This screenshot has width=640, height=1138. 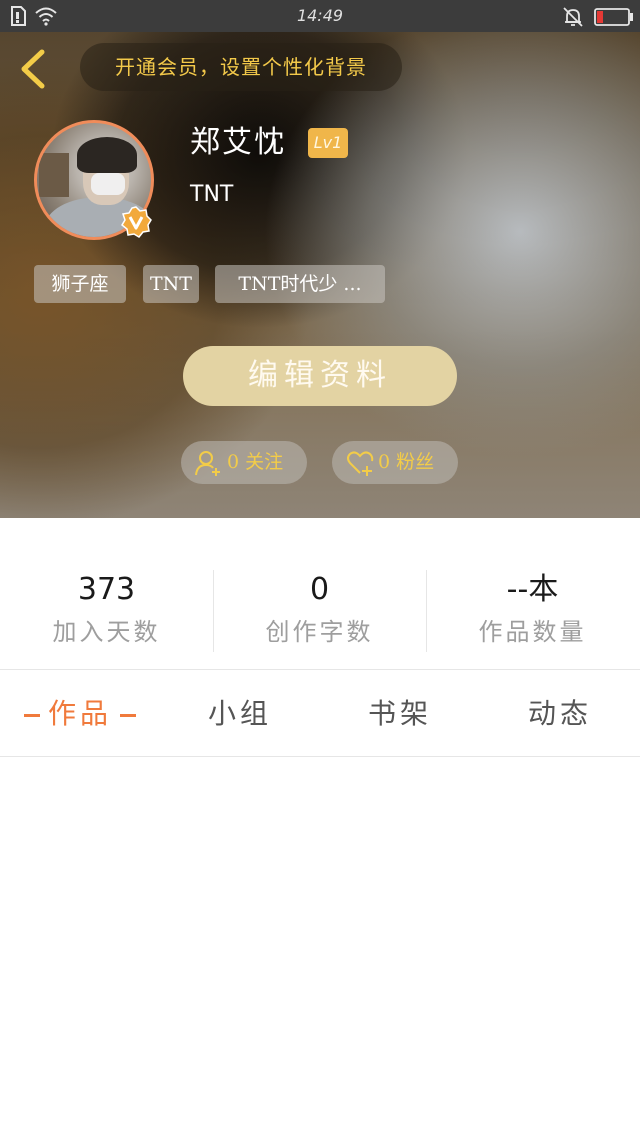 I want to click on stat-value: 0, so click(x=319, y=589).